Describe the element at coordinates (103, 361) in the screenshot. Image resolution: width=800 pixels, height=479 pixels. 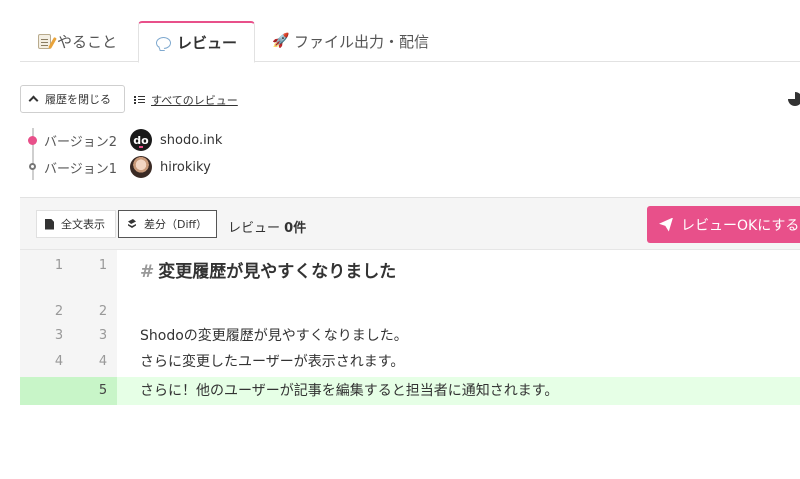
I see `new-line-number: 4` at that location.